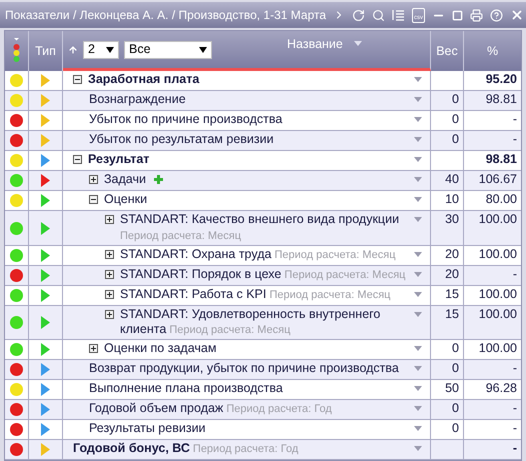 This screenshot has width=526, height=461. What do you see at coordinates (144, 79) in the screenshot?
I see `row-title: Заработная плата` at bounding box center [144, 79].